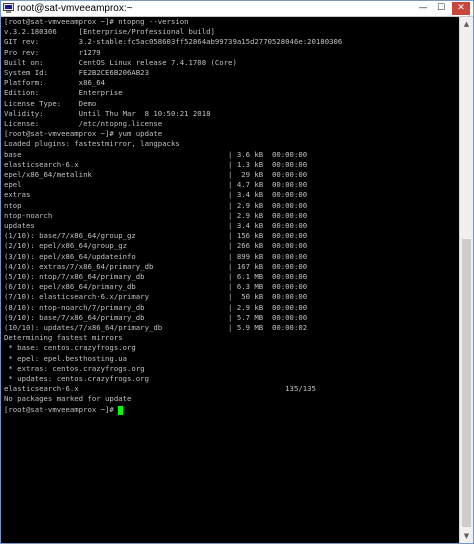  I want to click on terminal-line: * epel: epel.besthosting.ua, so click(66, 358).